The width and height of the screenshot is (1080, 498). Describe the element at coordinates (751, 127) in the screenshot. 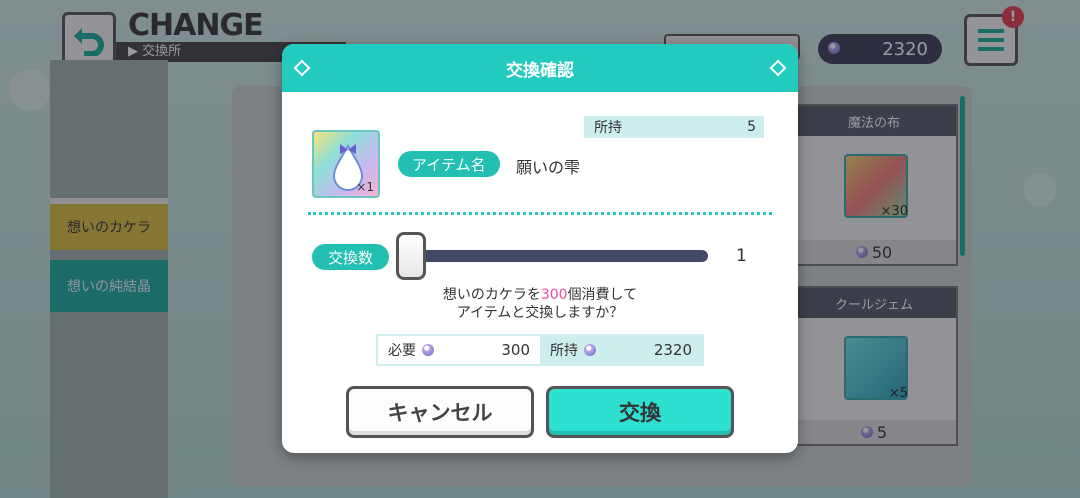

I see `owned-value: 5` at that location.